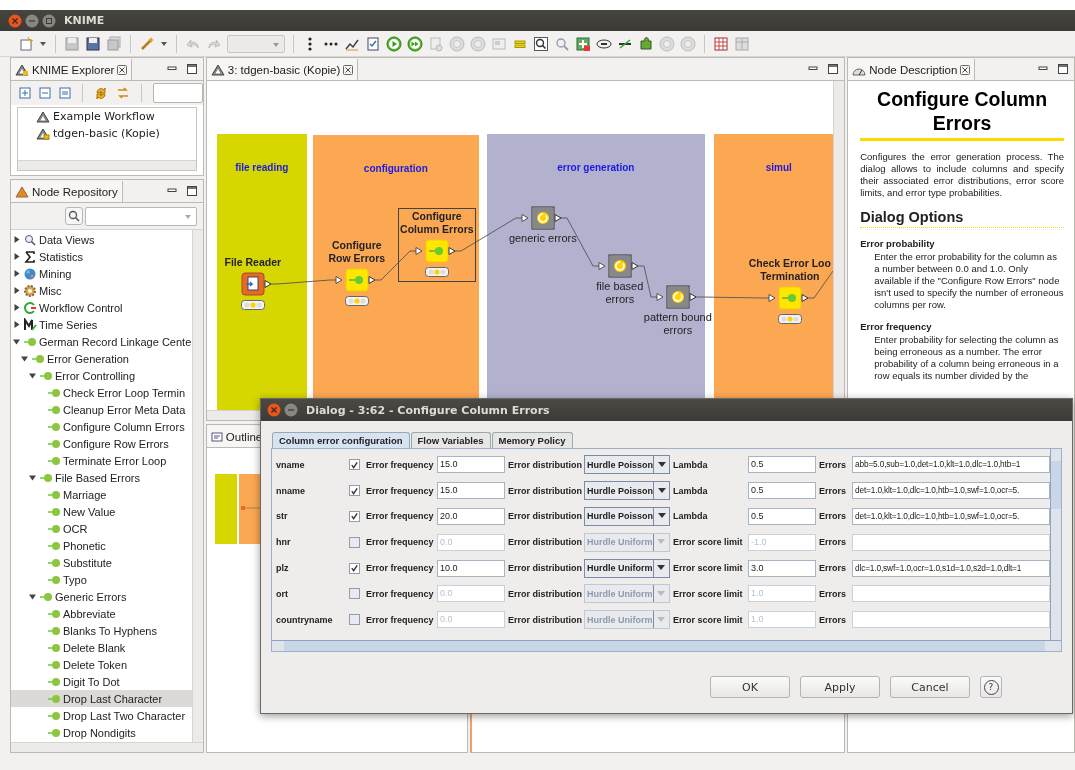  I want to click on panel-title: Node Repository, so click(75, 191).